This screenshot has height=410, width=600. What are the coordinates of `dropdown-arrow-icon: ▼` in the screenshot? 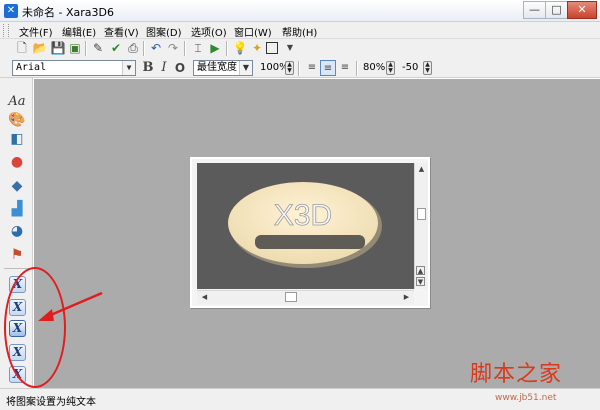 It's located at (290, 48).